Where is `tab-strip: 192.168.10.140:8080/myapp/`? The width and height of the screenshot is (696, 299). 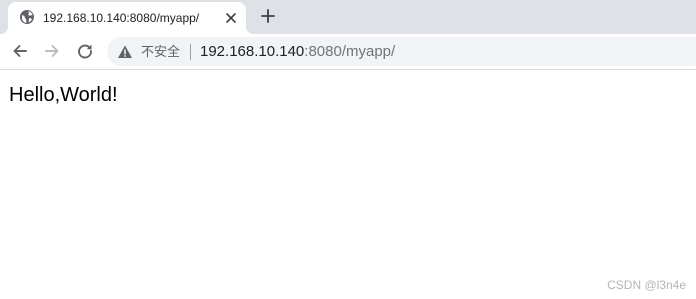 tab-strip: 192.168.10.140:8080/myapp/ is located at coordinates (348, 17).